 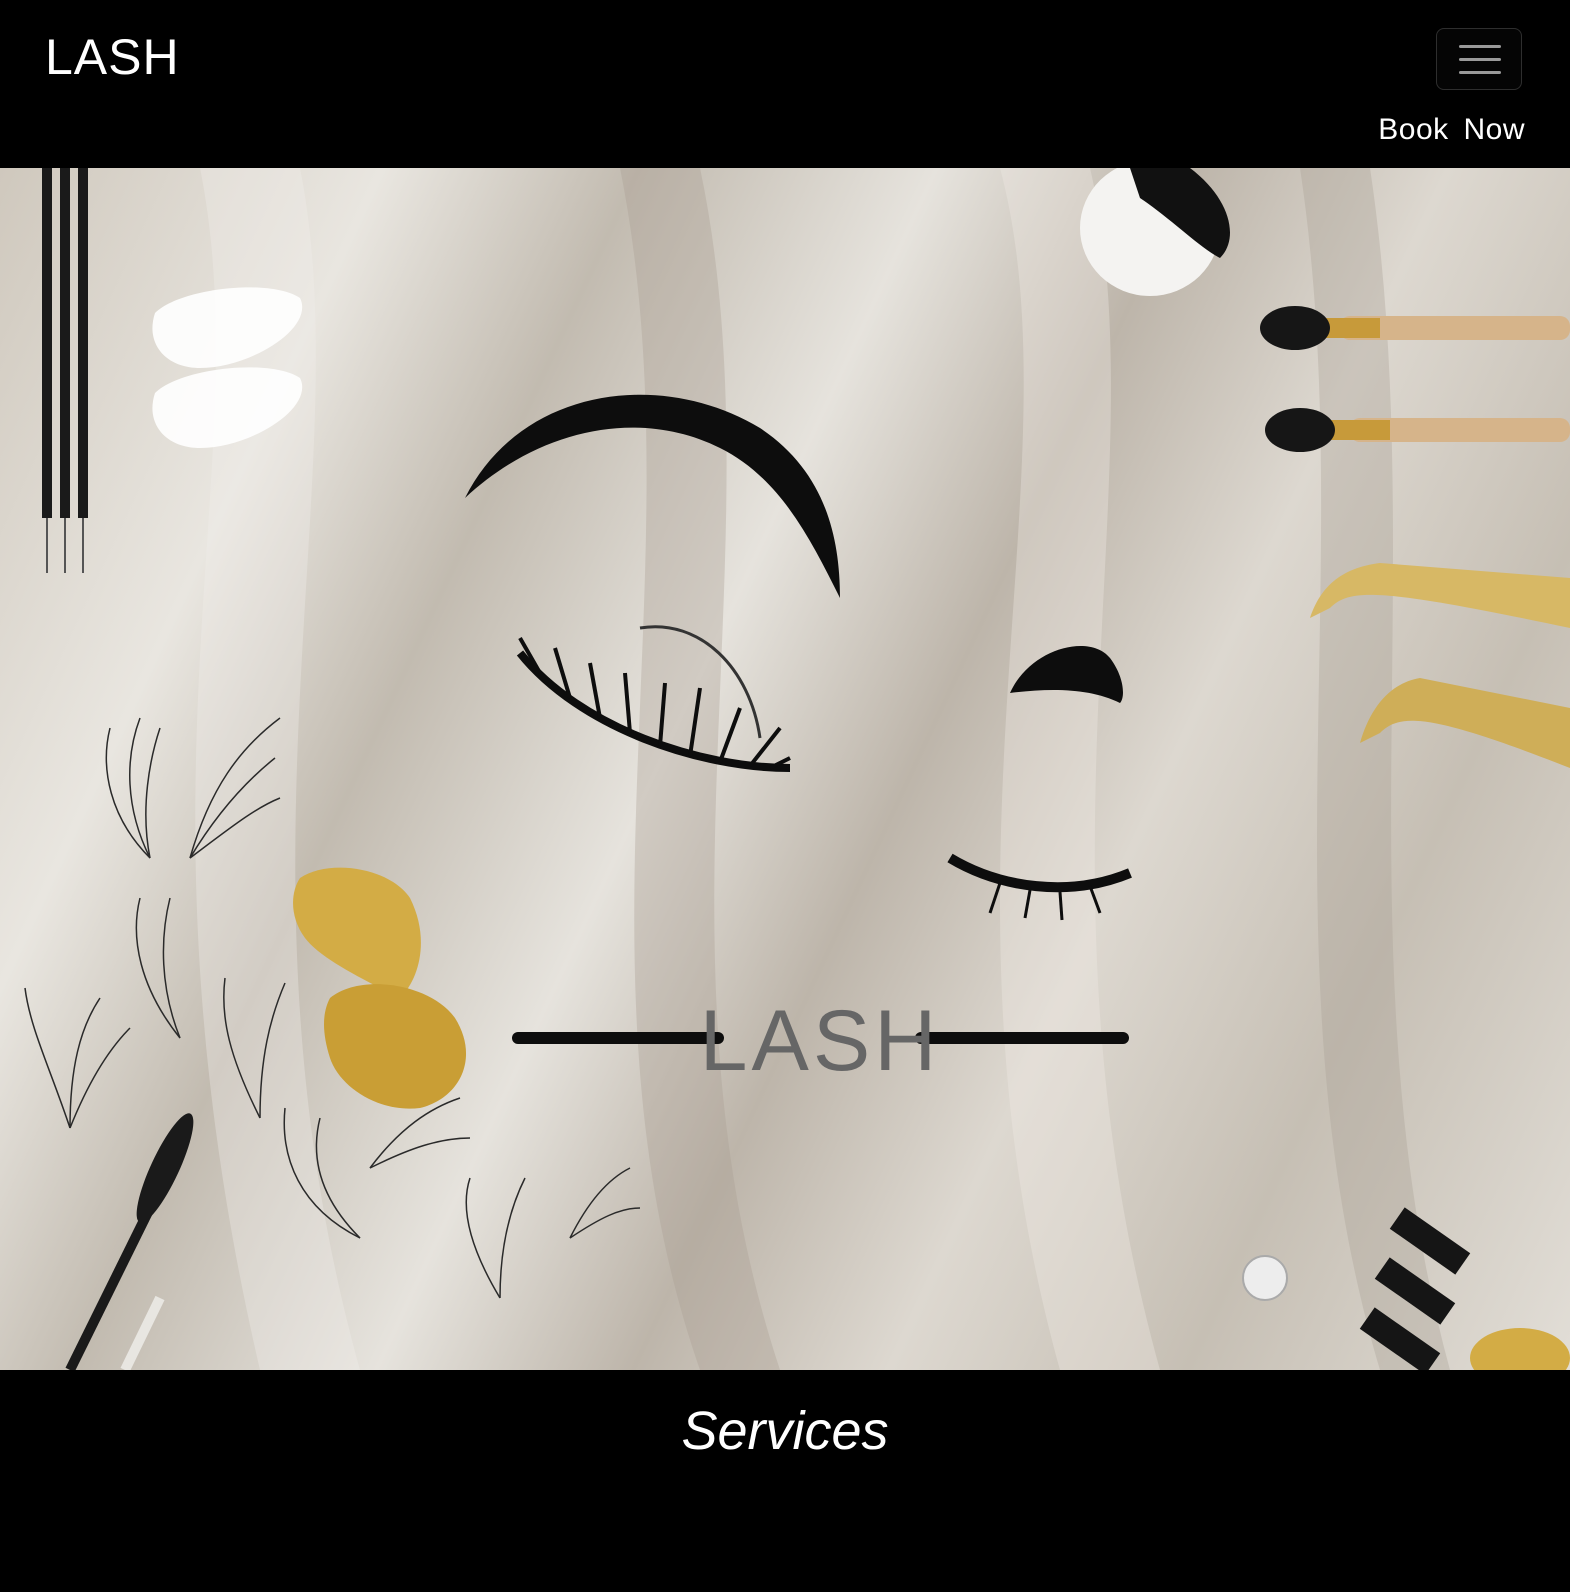 I want to click on gel-pad-icon, so click(x=1155, y=232).